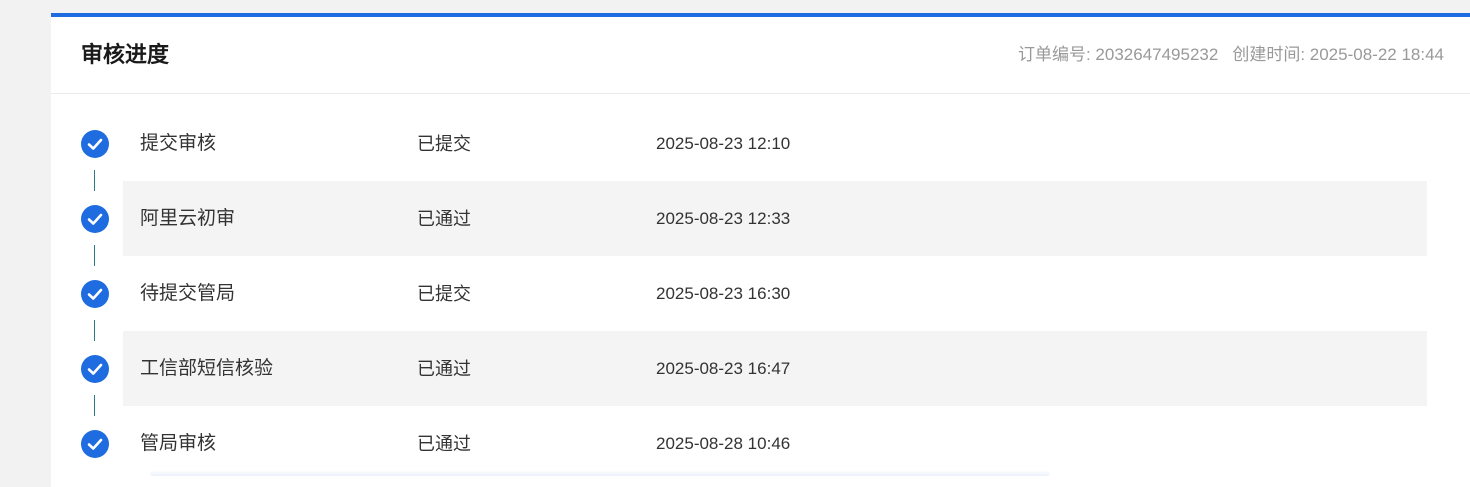  I want to click on step-name: 工信部短信核验, so click(207, 368).